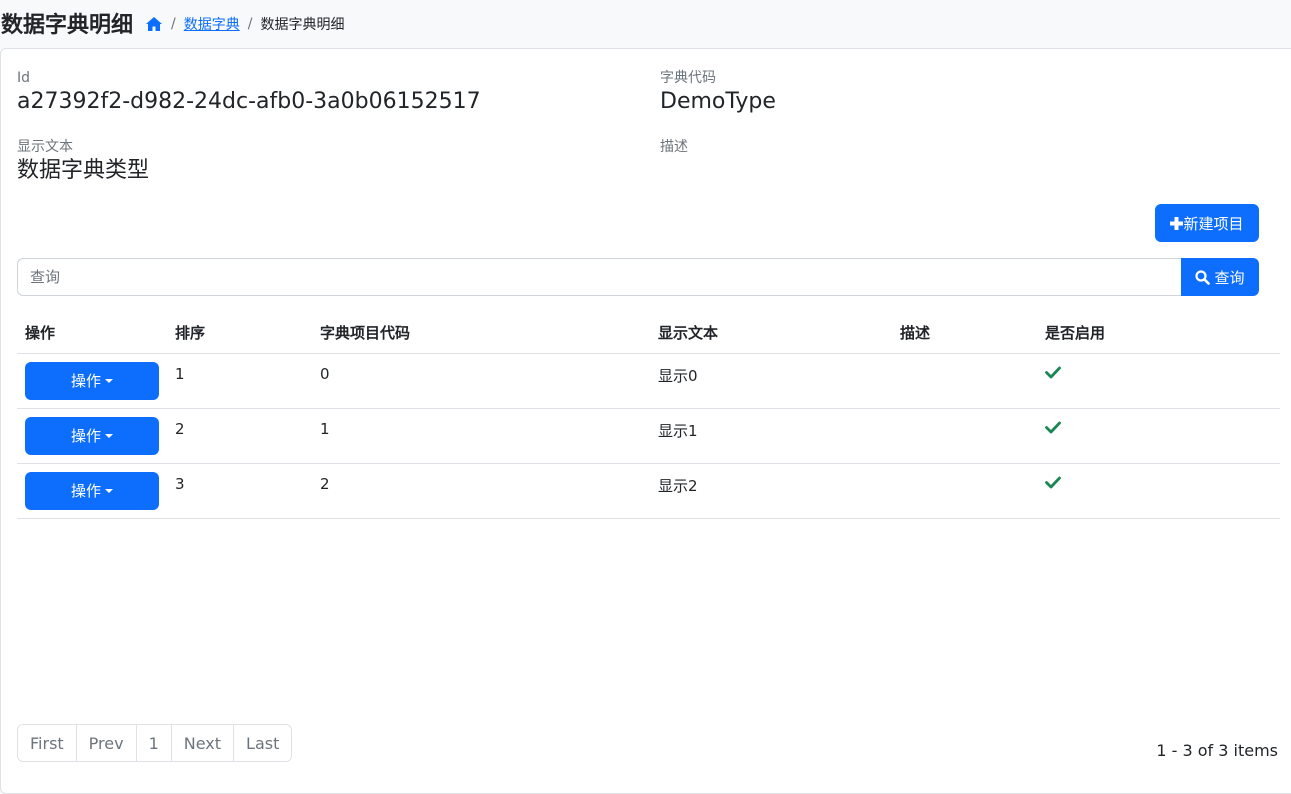 The height and width of the screenshot is (794, 1291). What do you see at coordinates (1213, 223) in the screenshot?
I see `new-item-label: 新建项目` at bounding box center [1213, 223].